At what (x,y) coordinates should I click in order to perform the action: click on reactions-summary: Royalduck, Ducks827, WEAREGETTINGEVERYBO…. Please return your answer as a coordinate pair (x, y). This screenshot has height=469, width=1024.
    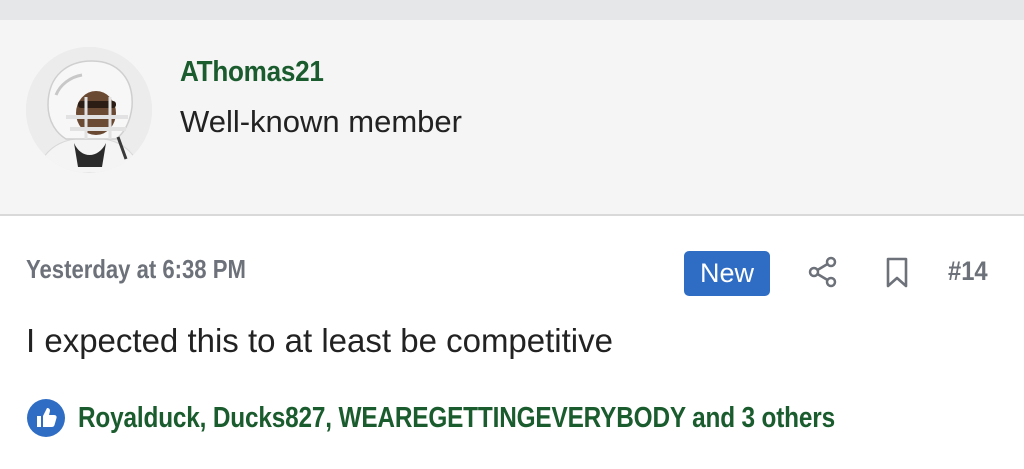
    Looking at the image, I should click on (502, 418).